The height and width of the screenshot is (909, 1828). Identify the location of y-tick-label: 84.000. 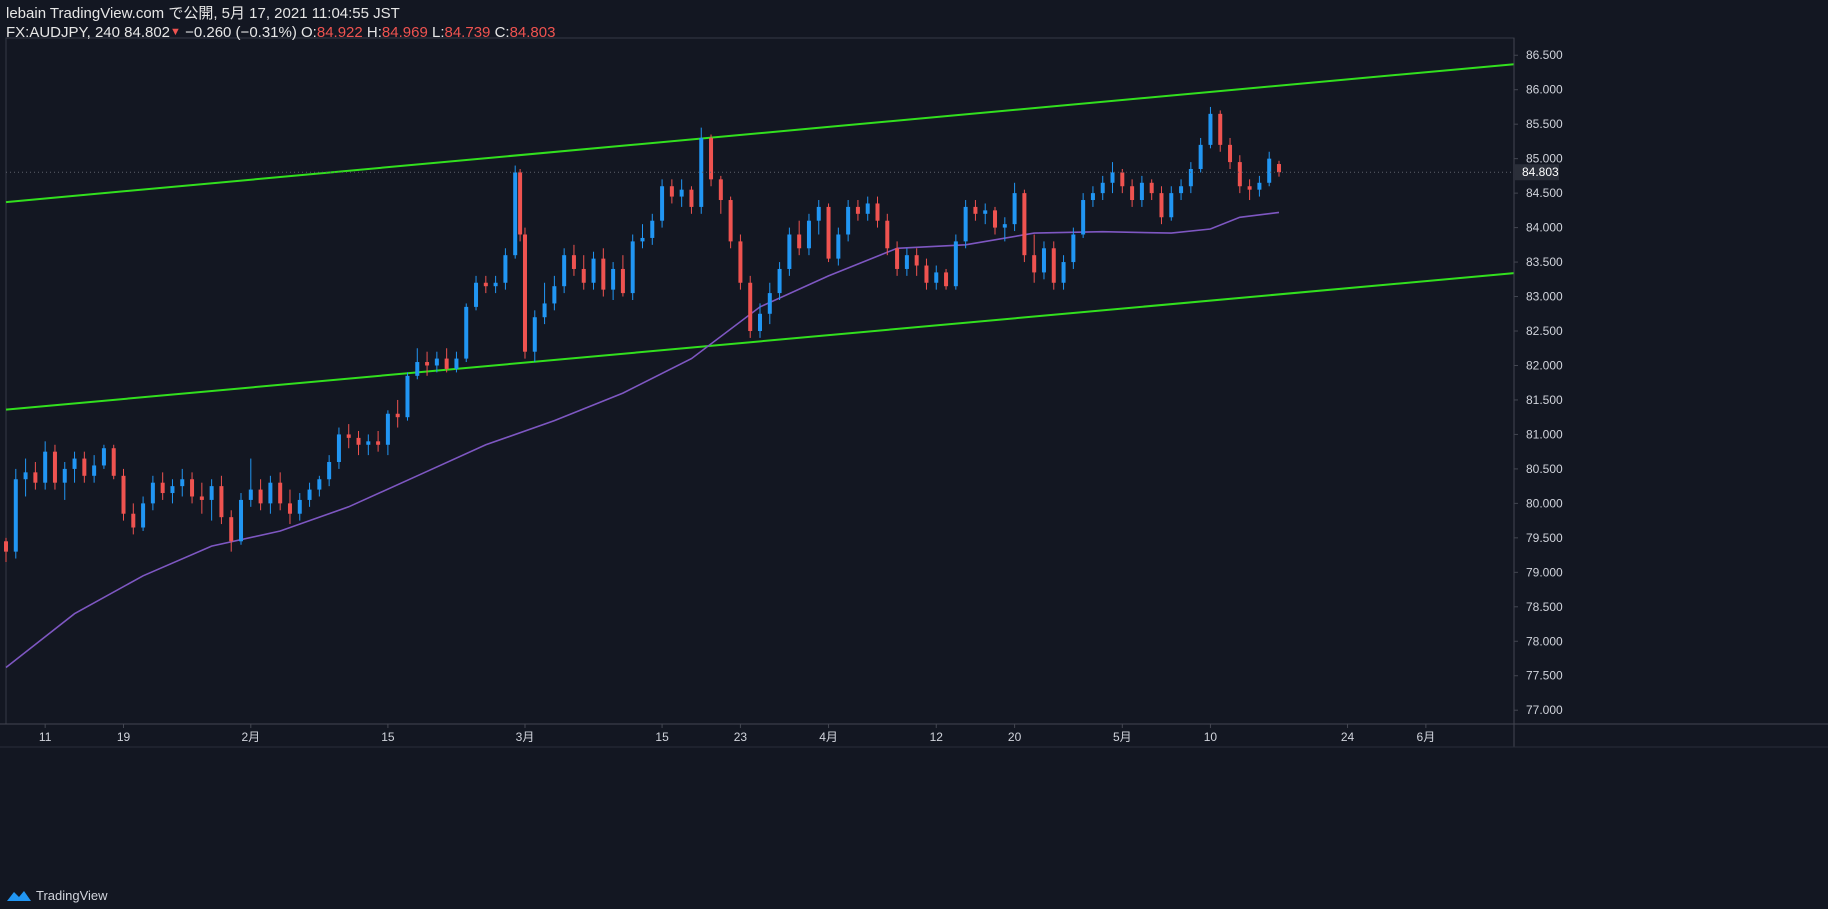
(1544, 228).